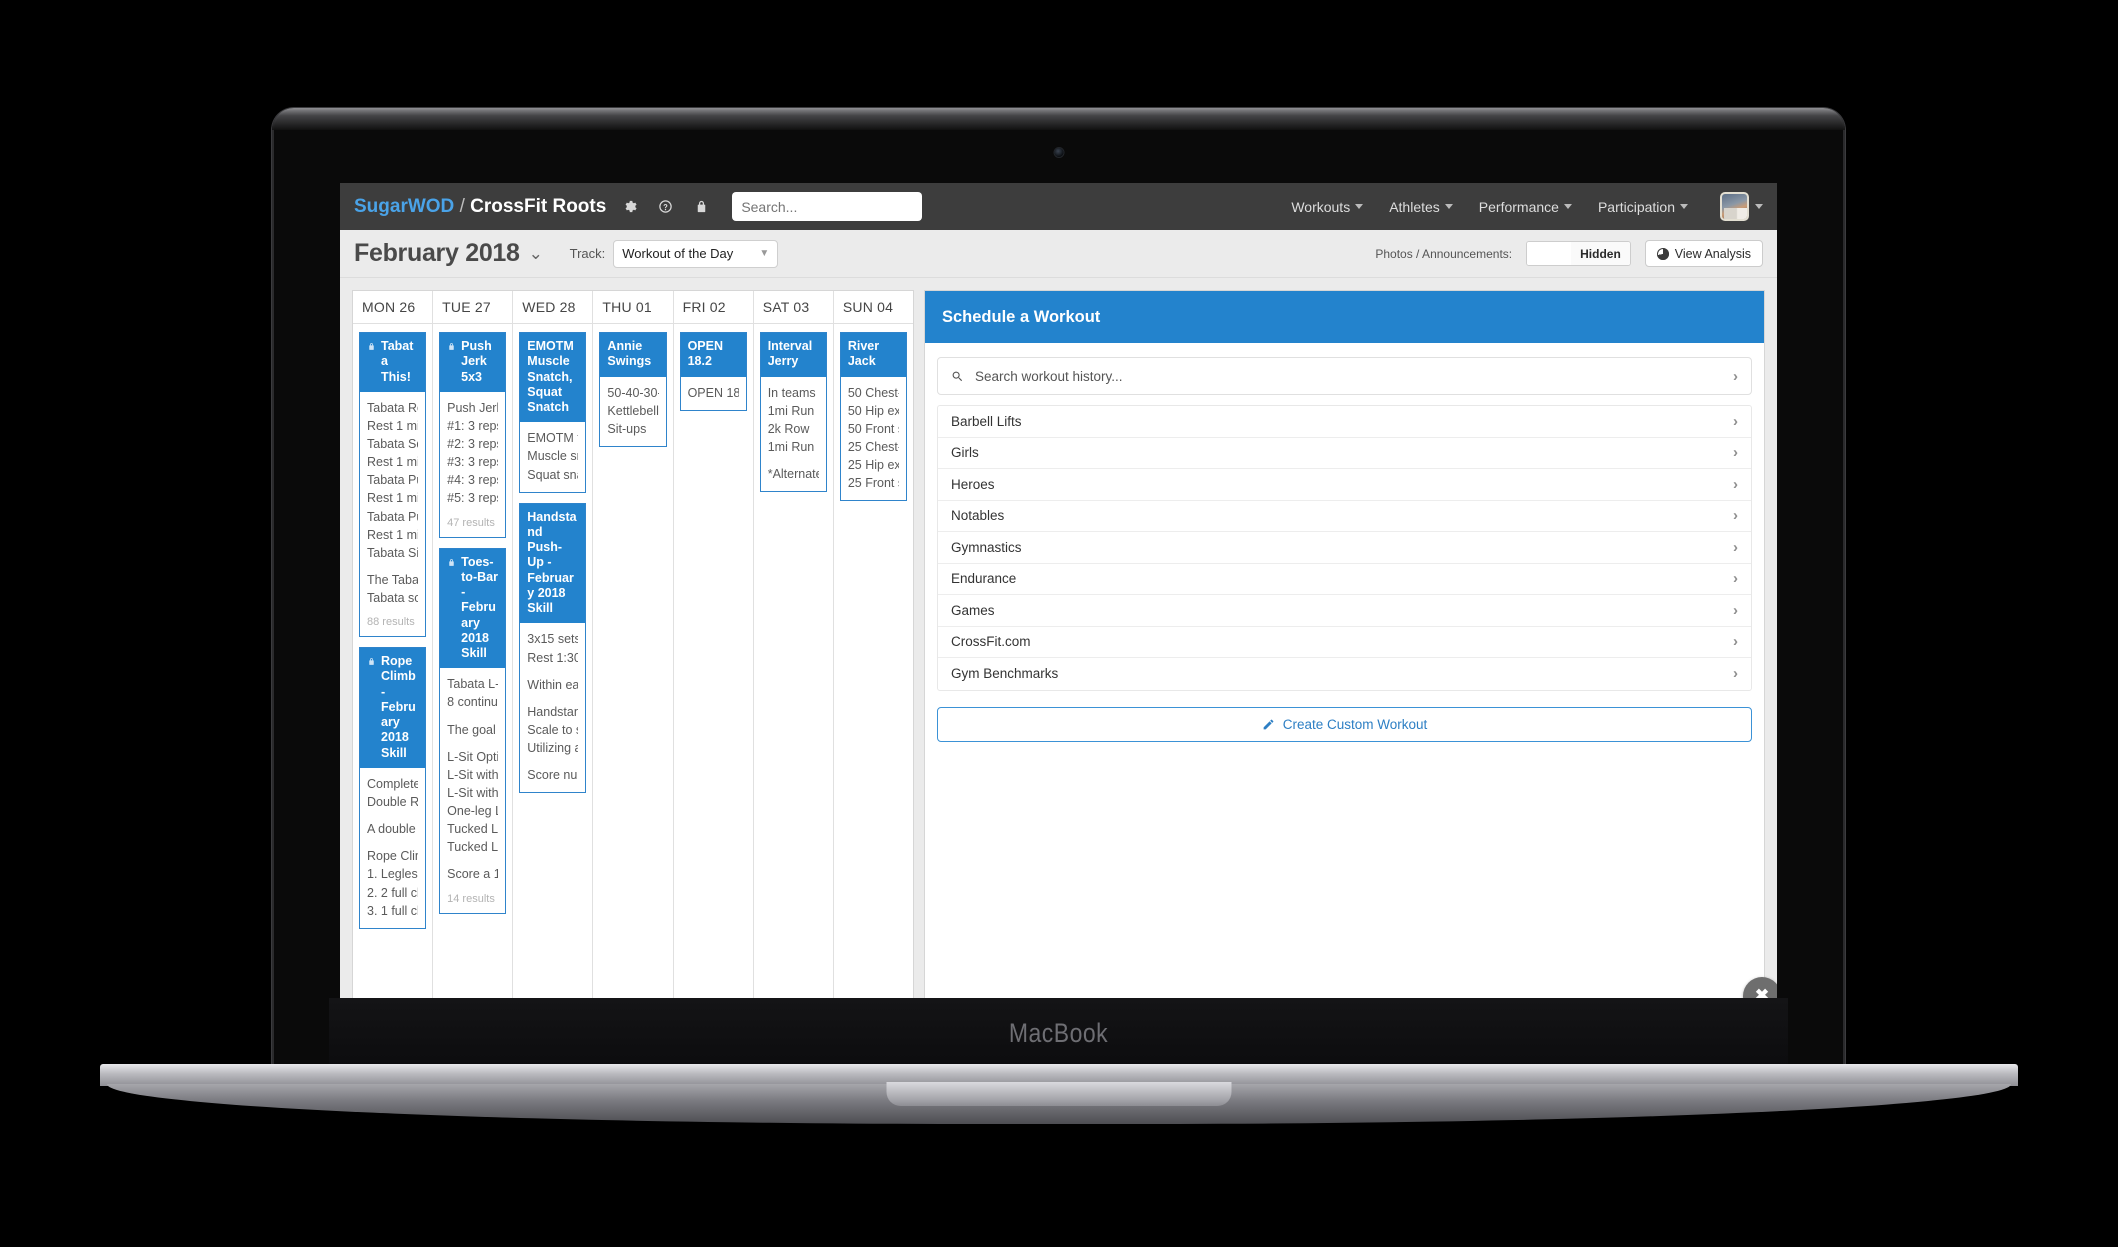 This screenshot has height=1247, width=2118. Describe the element at coordinates (627, 428) in the screenshot. I see `workout-card-line: Sit-ups` at that location.